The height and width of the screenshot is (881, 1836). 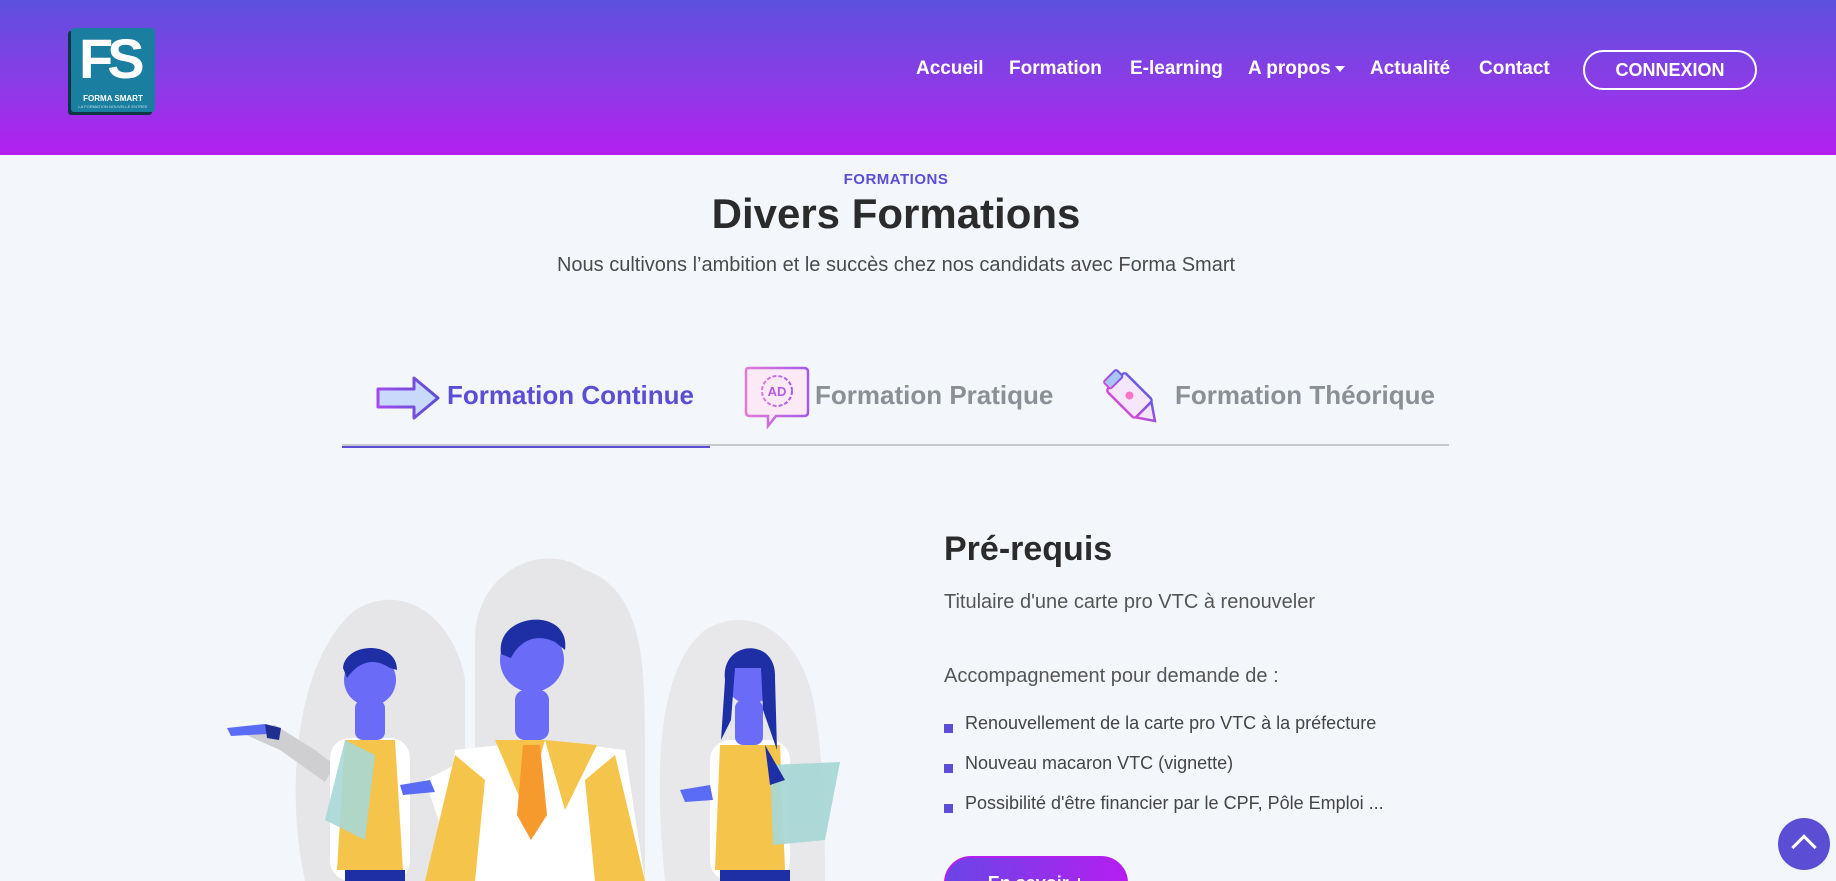 I want to click on logo-tagline: LA FORMATION NOUVELLE ENTREE, so click(x=113, y=106).